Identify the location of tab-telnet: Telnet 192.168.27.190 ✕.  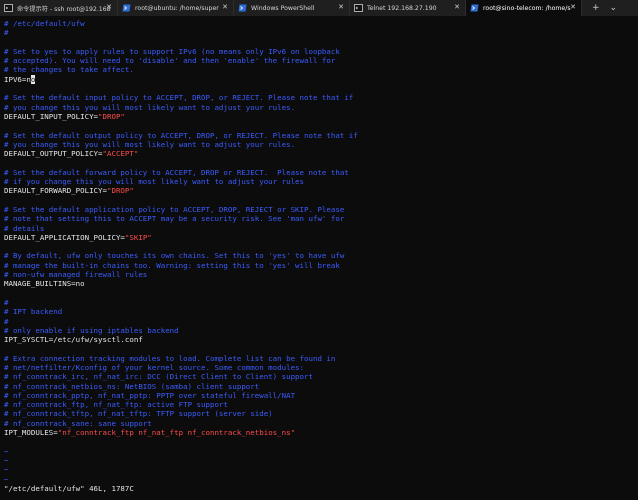
(408, 8).